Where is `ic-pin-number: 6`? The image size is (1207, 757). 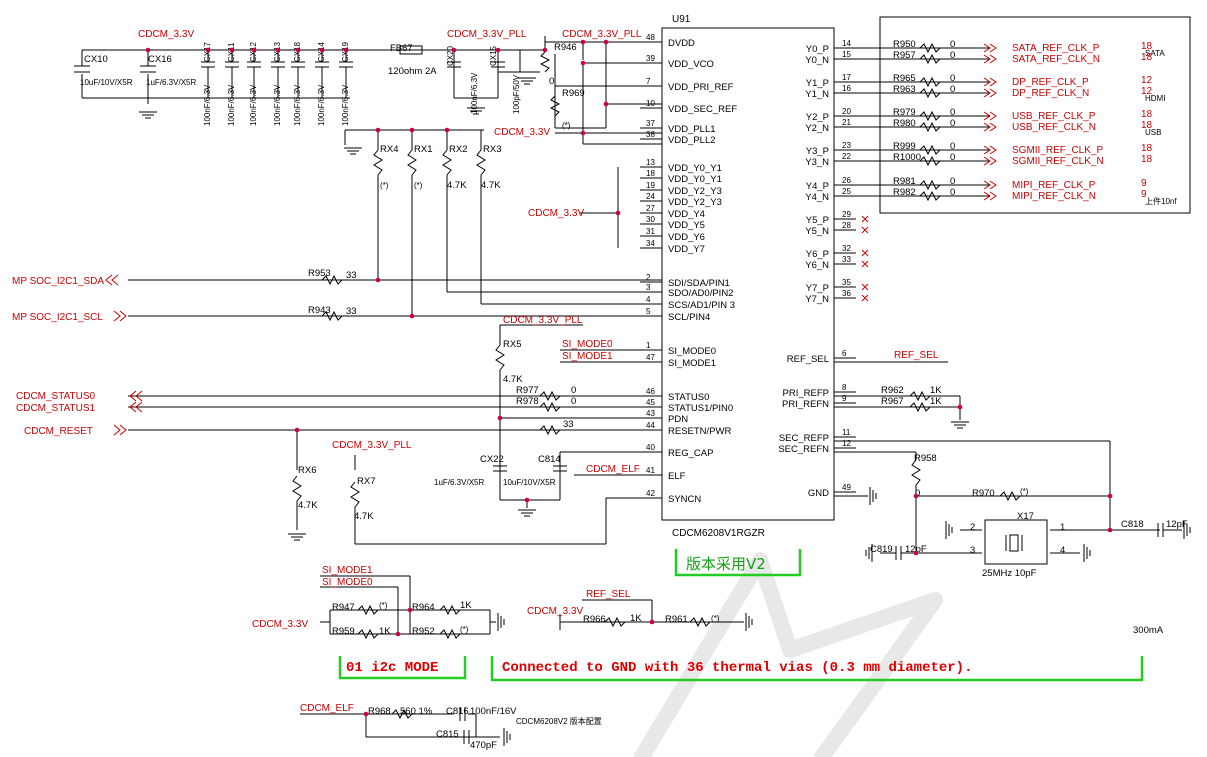 ic-pin-number: 6 is located at coordinates (844, 353).